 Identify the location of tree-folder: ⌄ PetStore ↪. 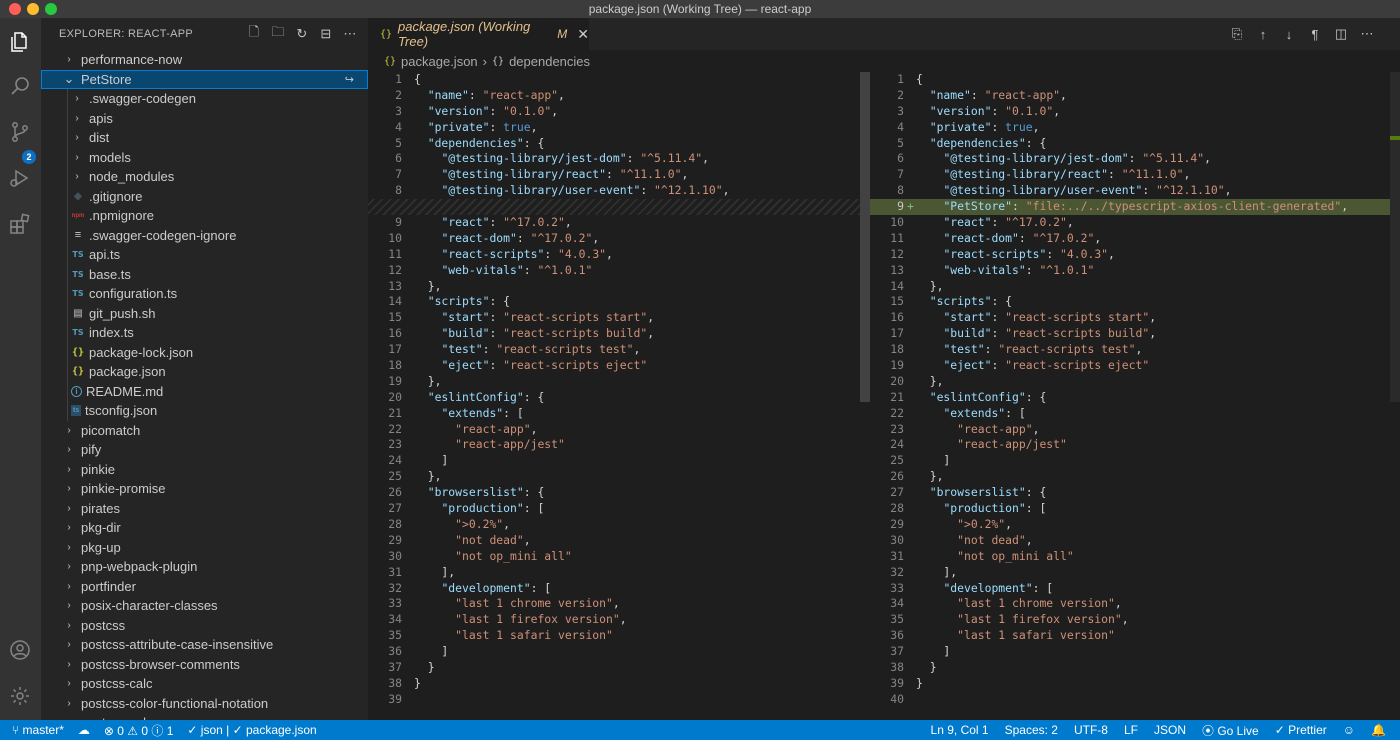
(204, 79).